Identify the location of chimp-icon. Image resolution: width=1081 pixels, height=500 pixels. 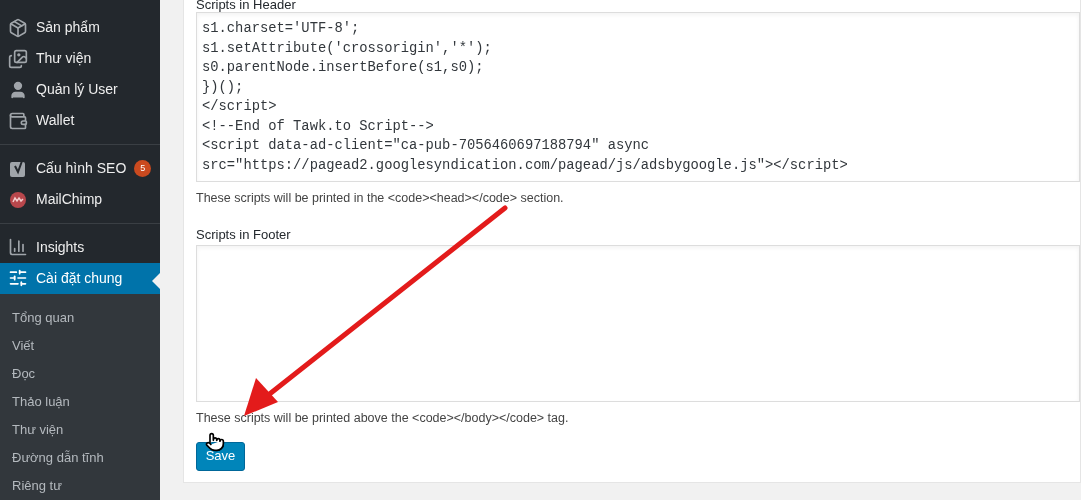
(18, 199).